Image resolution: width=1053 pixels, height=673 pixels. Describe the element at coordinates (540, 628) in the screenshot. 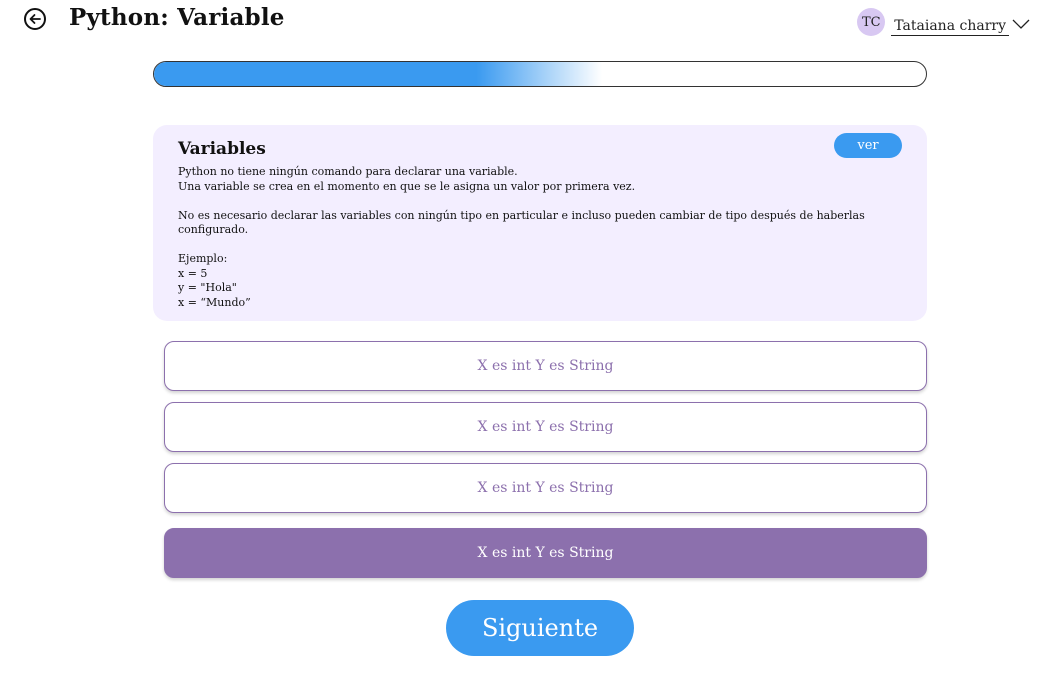

I see `next-button: Siguiente` at that location.